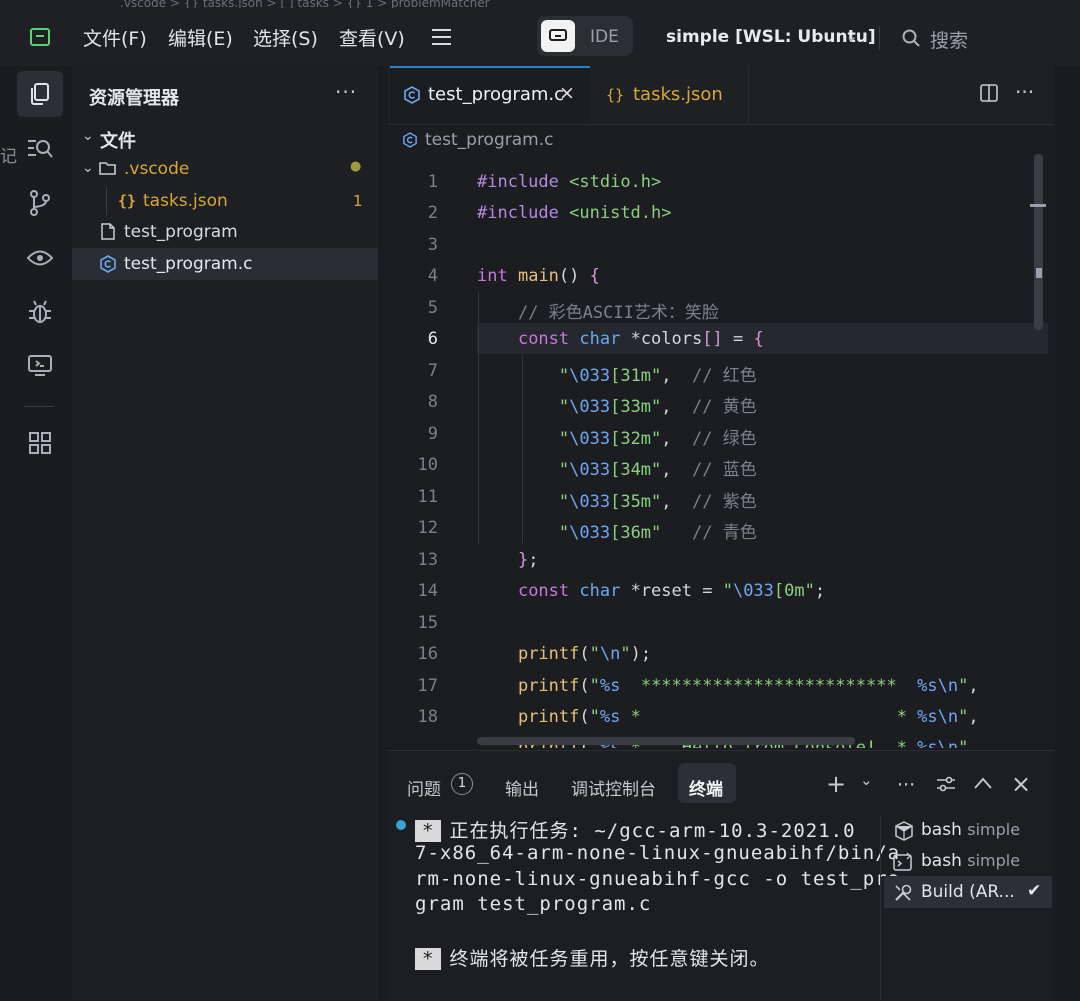 The width and height of the screenshot is (1080, 1001). I want to click on code-line: const char *colors[] = {, so click(640, 339).